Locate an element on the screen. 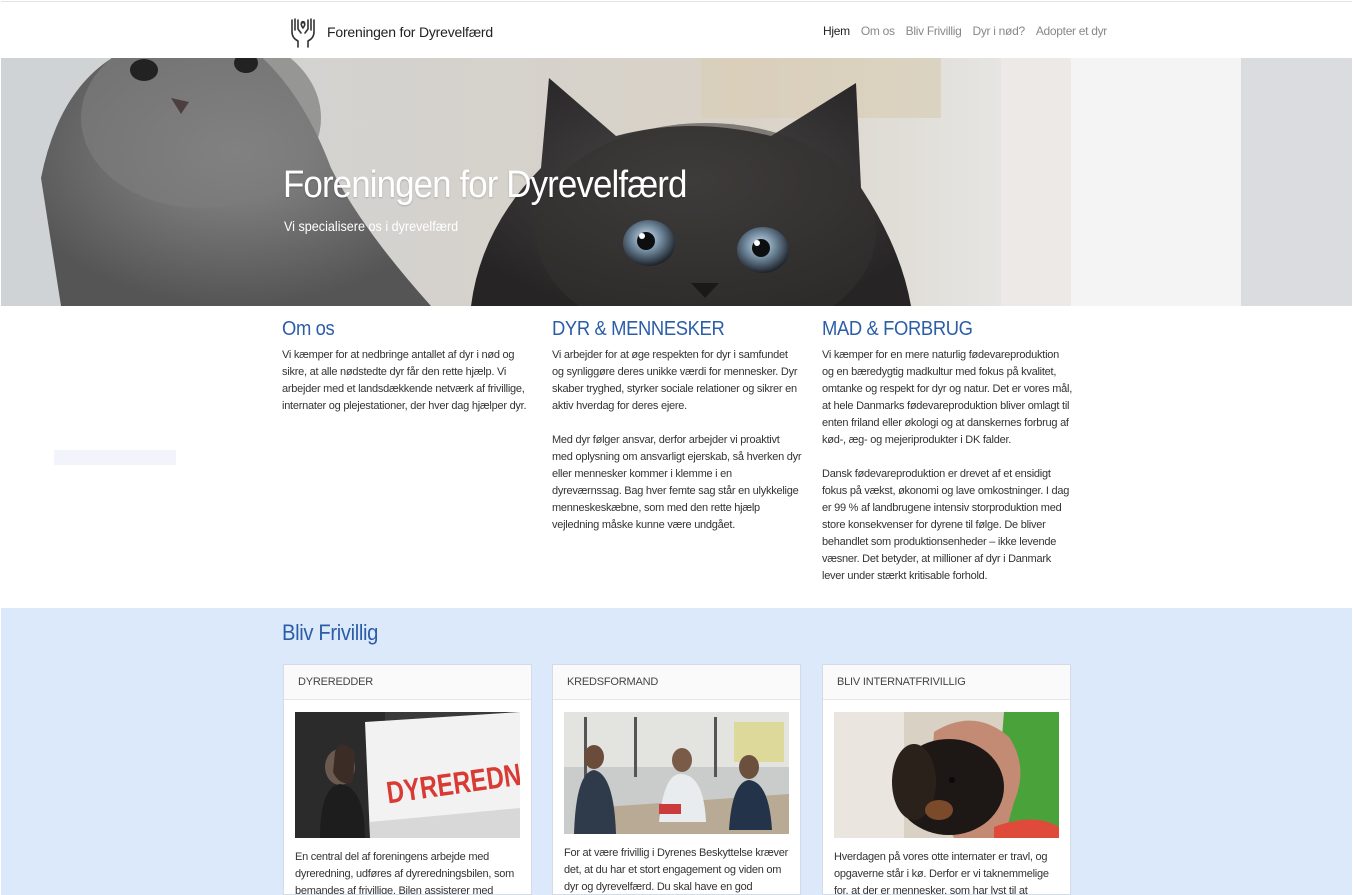 The height and width of the screenshot is (895, 1354). about-heading: Om os is located at coordinates (308, 329).